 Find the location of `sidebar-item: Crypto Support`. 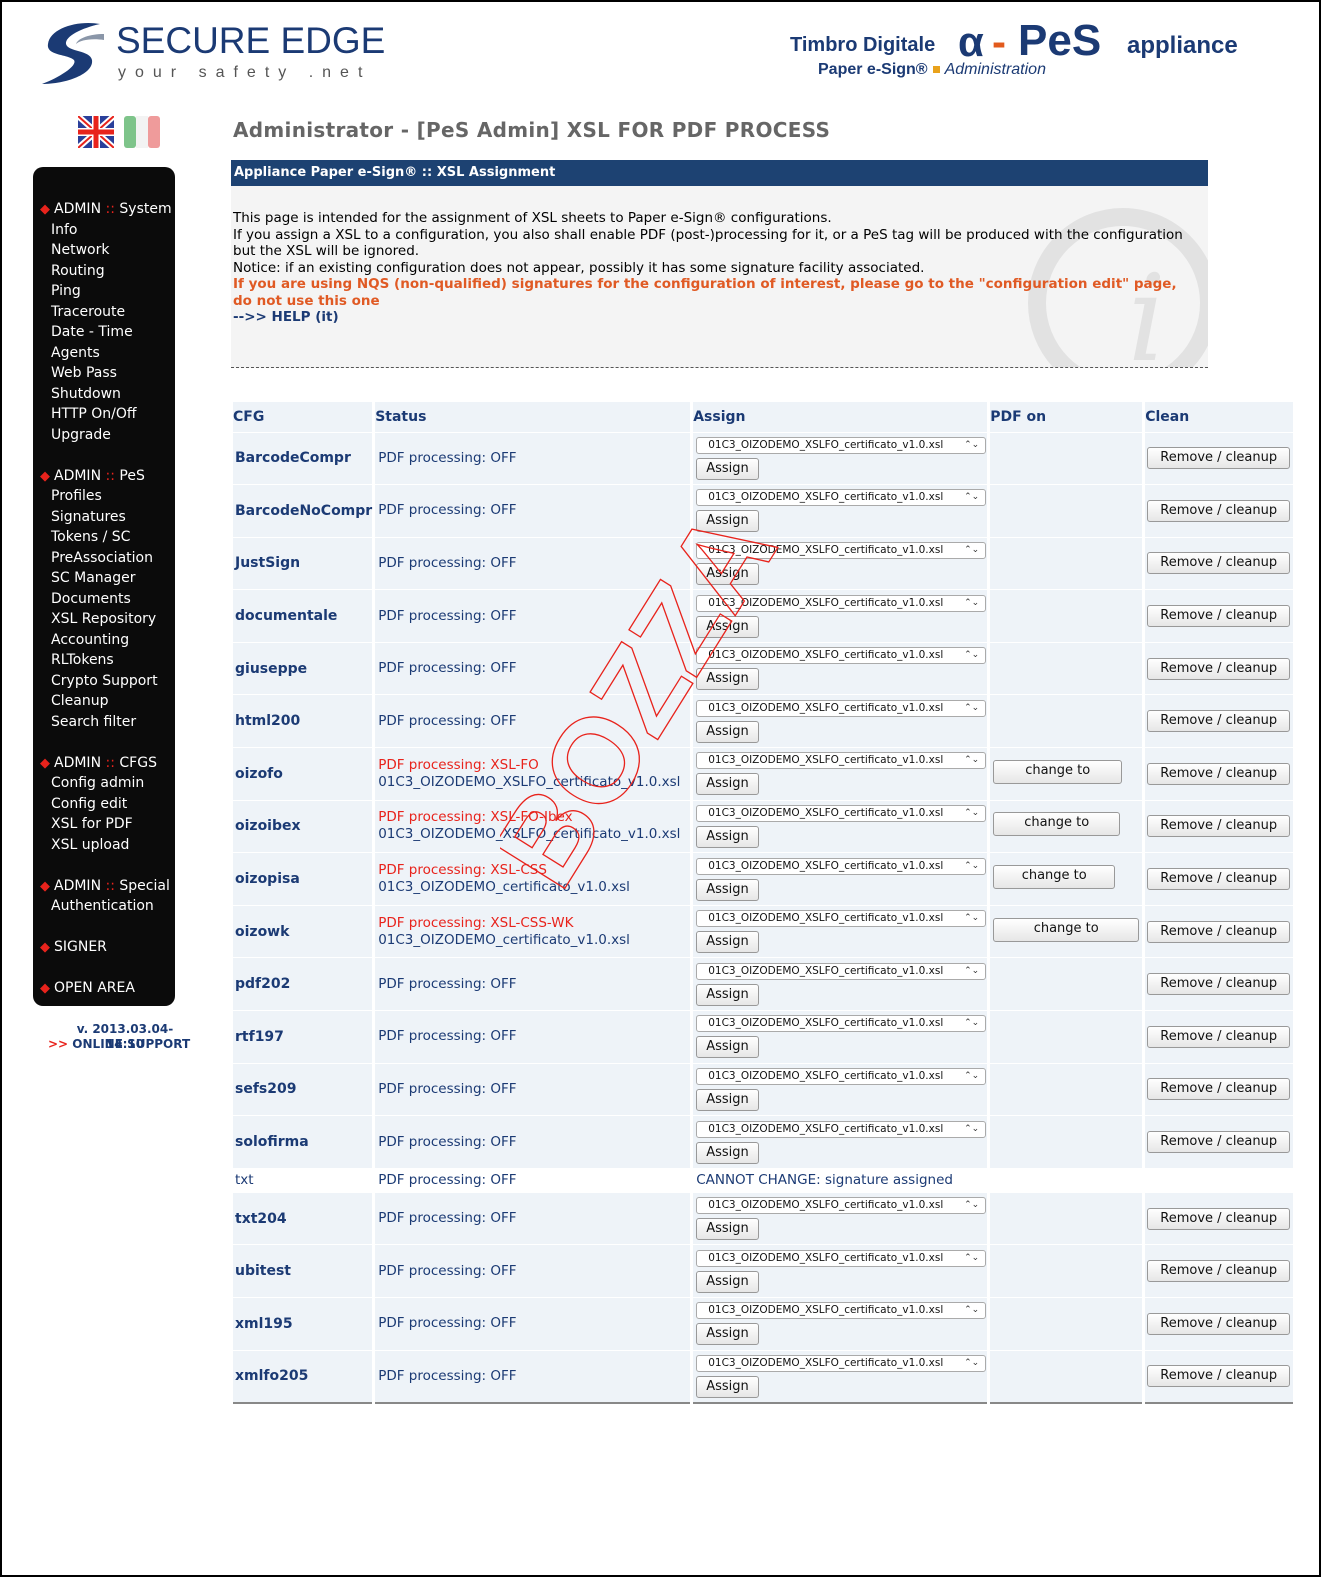

sidebar-item: Crypto Support is located at coordinates (104, 681).